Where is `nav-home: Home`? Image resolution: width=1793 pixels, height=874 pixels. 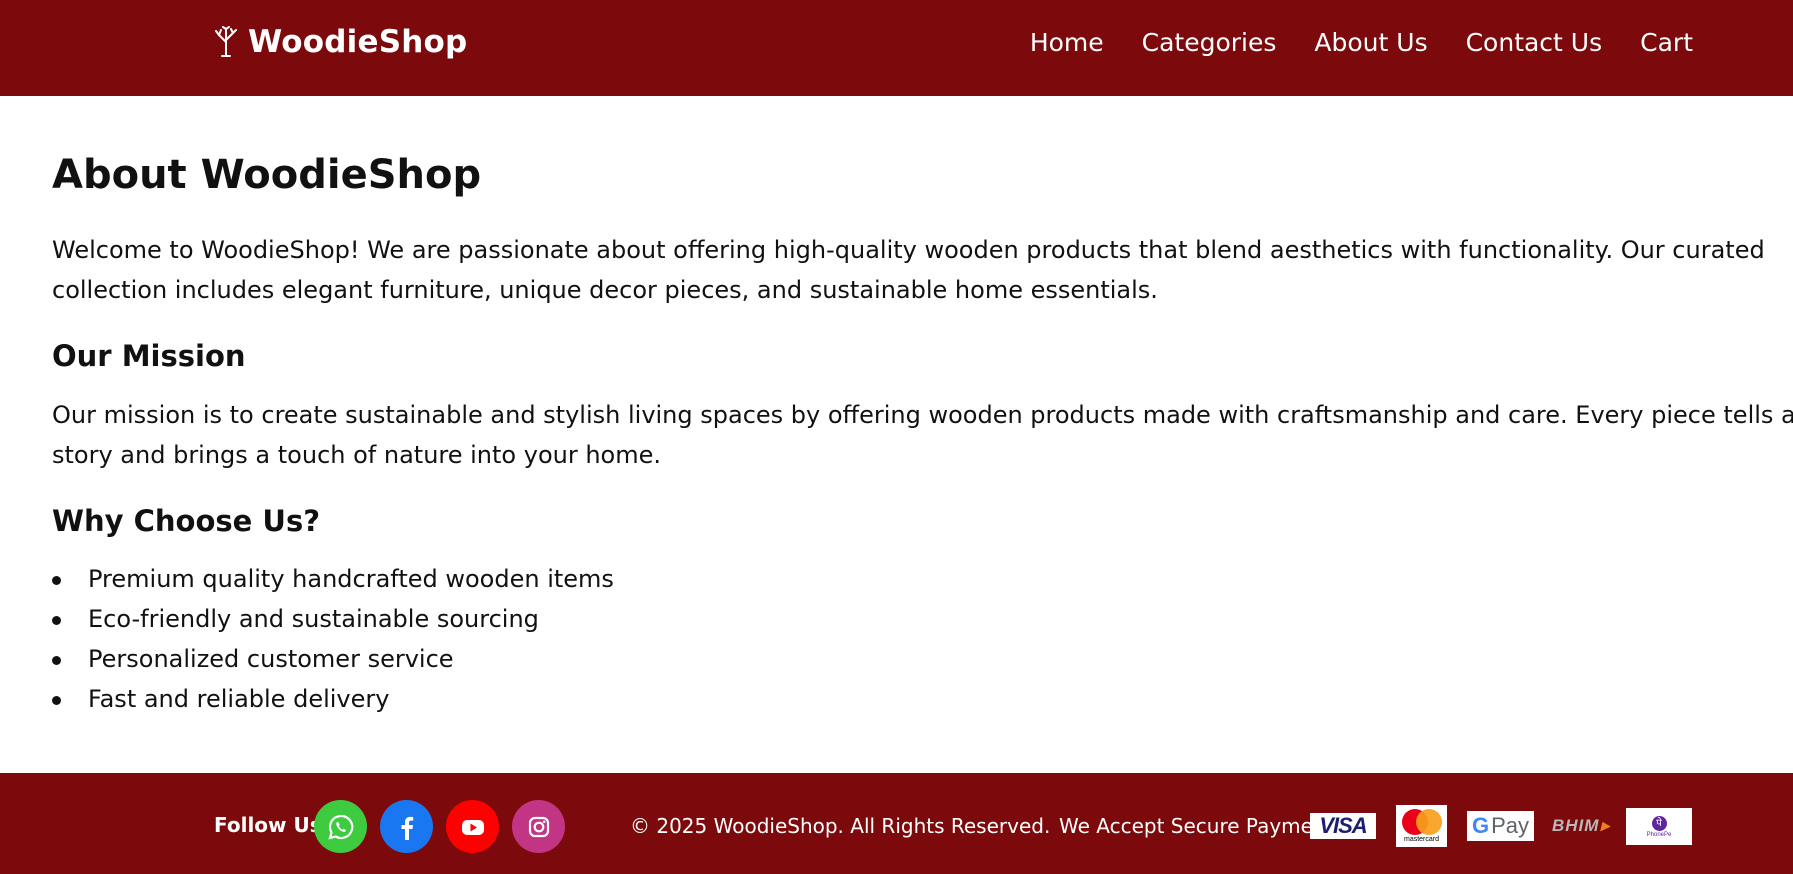 nav-home: Home is located at coordinates (1067, 42).